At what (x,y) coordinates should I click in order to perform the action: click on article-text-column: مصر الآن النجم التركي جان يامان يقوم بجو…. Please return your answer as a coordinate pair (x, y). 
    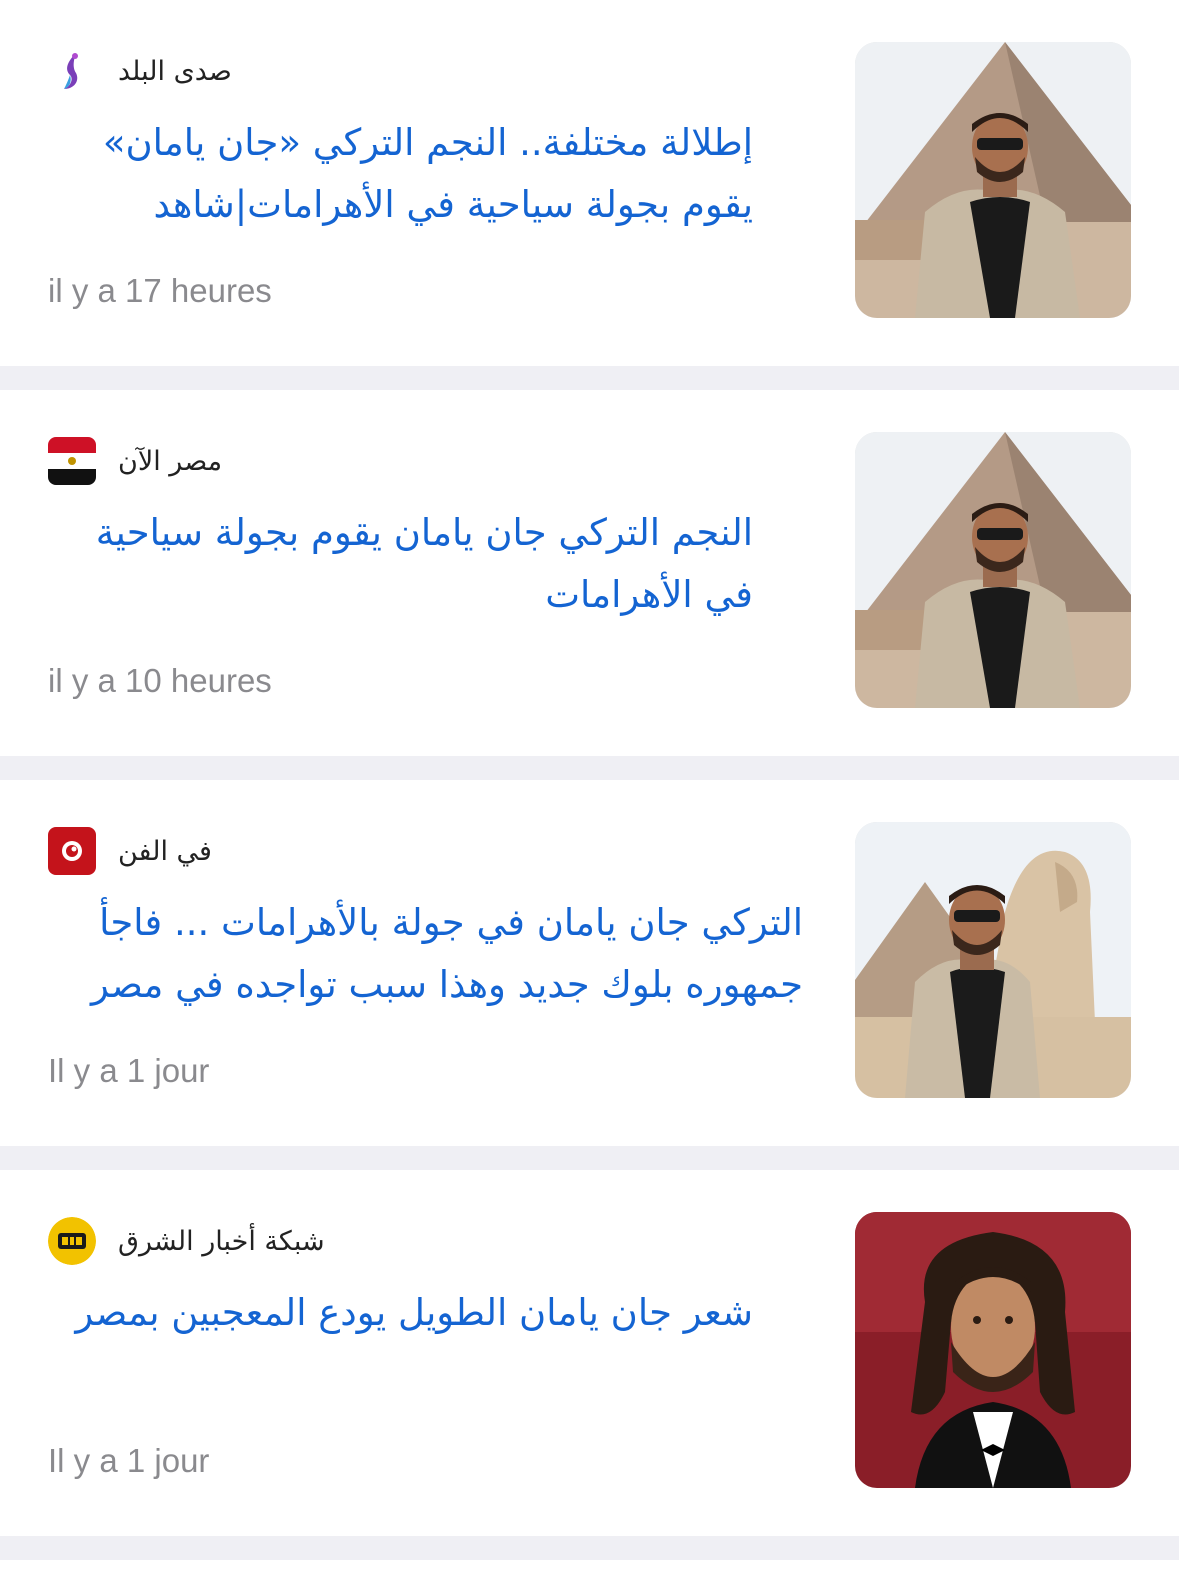
    Looking at the image, I should click on (428, 573).